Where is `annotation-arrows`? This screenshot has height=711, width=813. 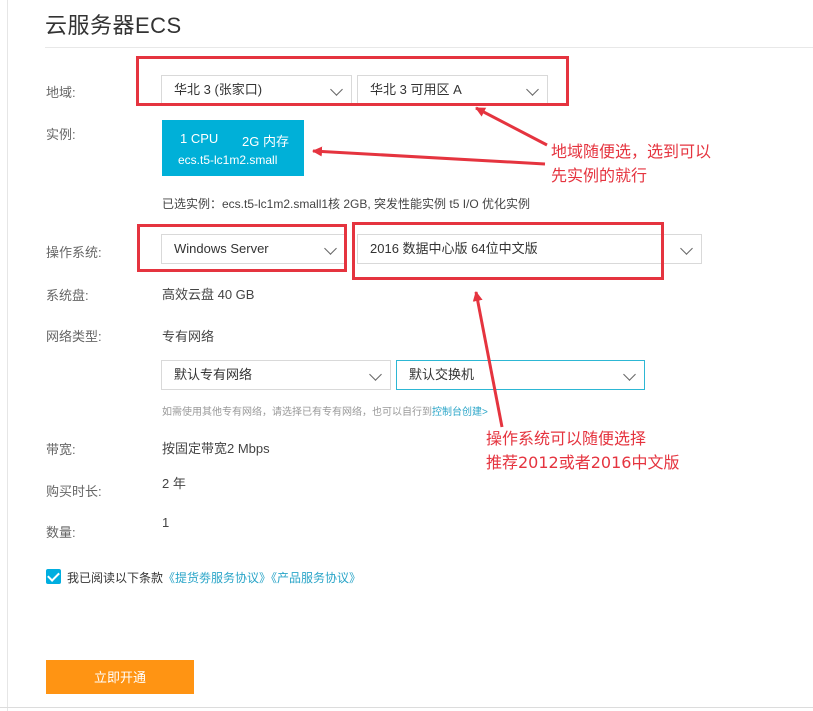
annotation-arrows is located at coordinates (430, 267).